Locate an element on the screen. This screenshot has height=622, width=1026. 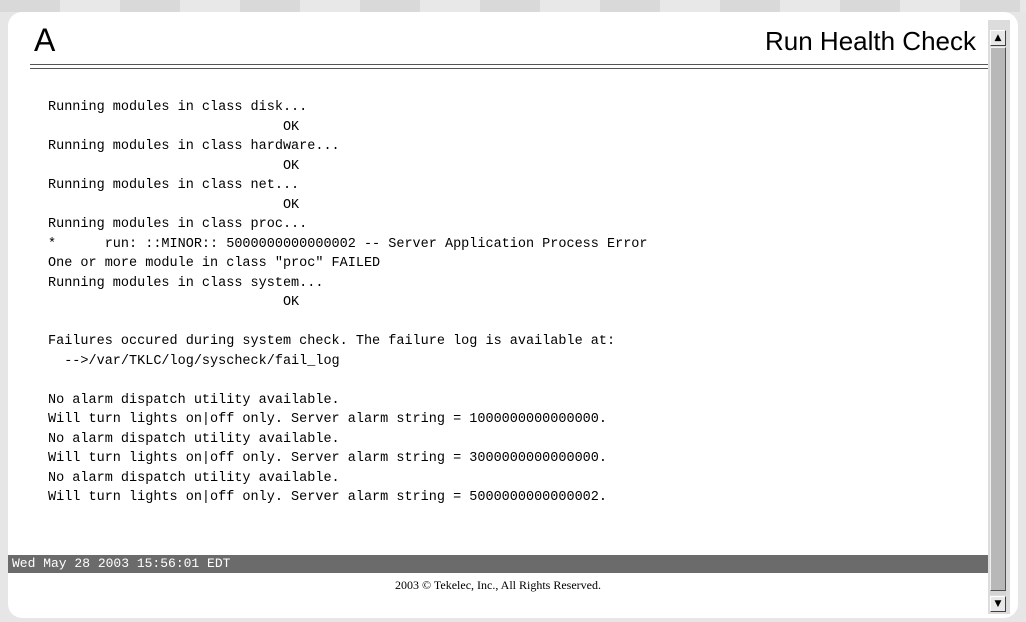
vertical-scrollbar: ▲ ▼ is located at coordinates (999, 317).